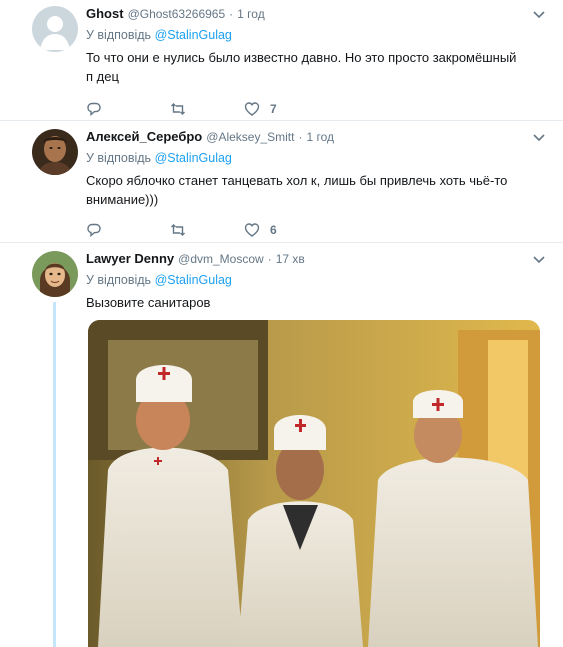  I want to click on like-button: 7, so click(260, 109).